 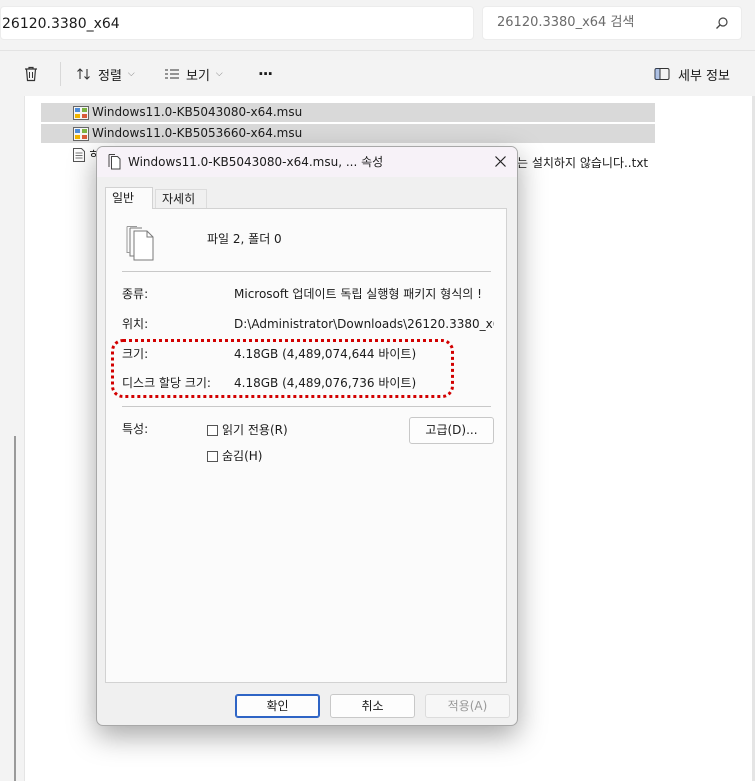 I want to click on dialog-titlebar: Windows11.0-KB5043080-x64.msu, ... 속성, so click(x=307, y=162).